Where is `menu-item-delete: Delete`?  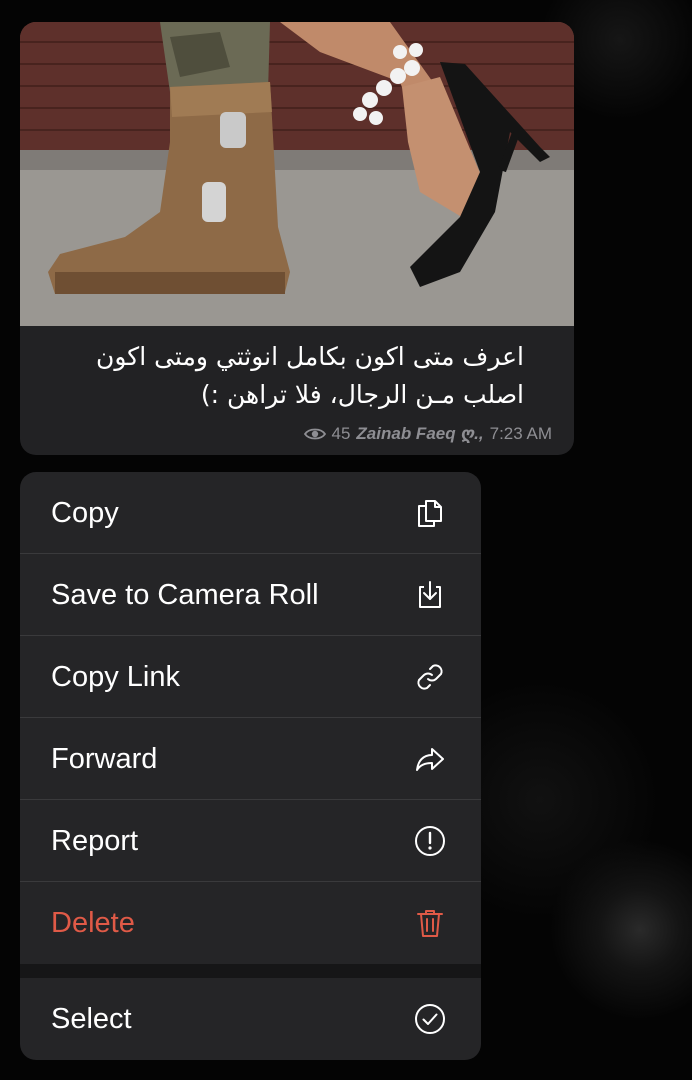
menu-item-delete: Delete is located at coordinates (250, 923).